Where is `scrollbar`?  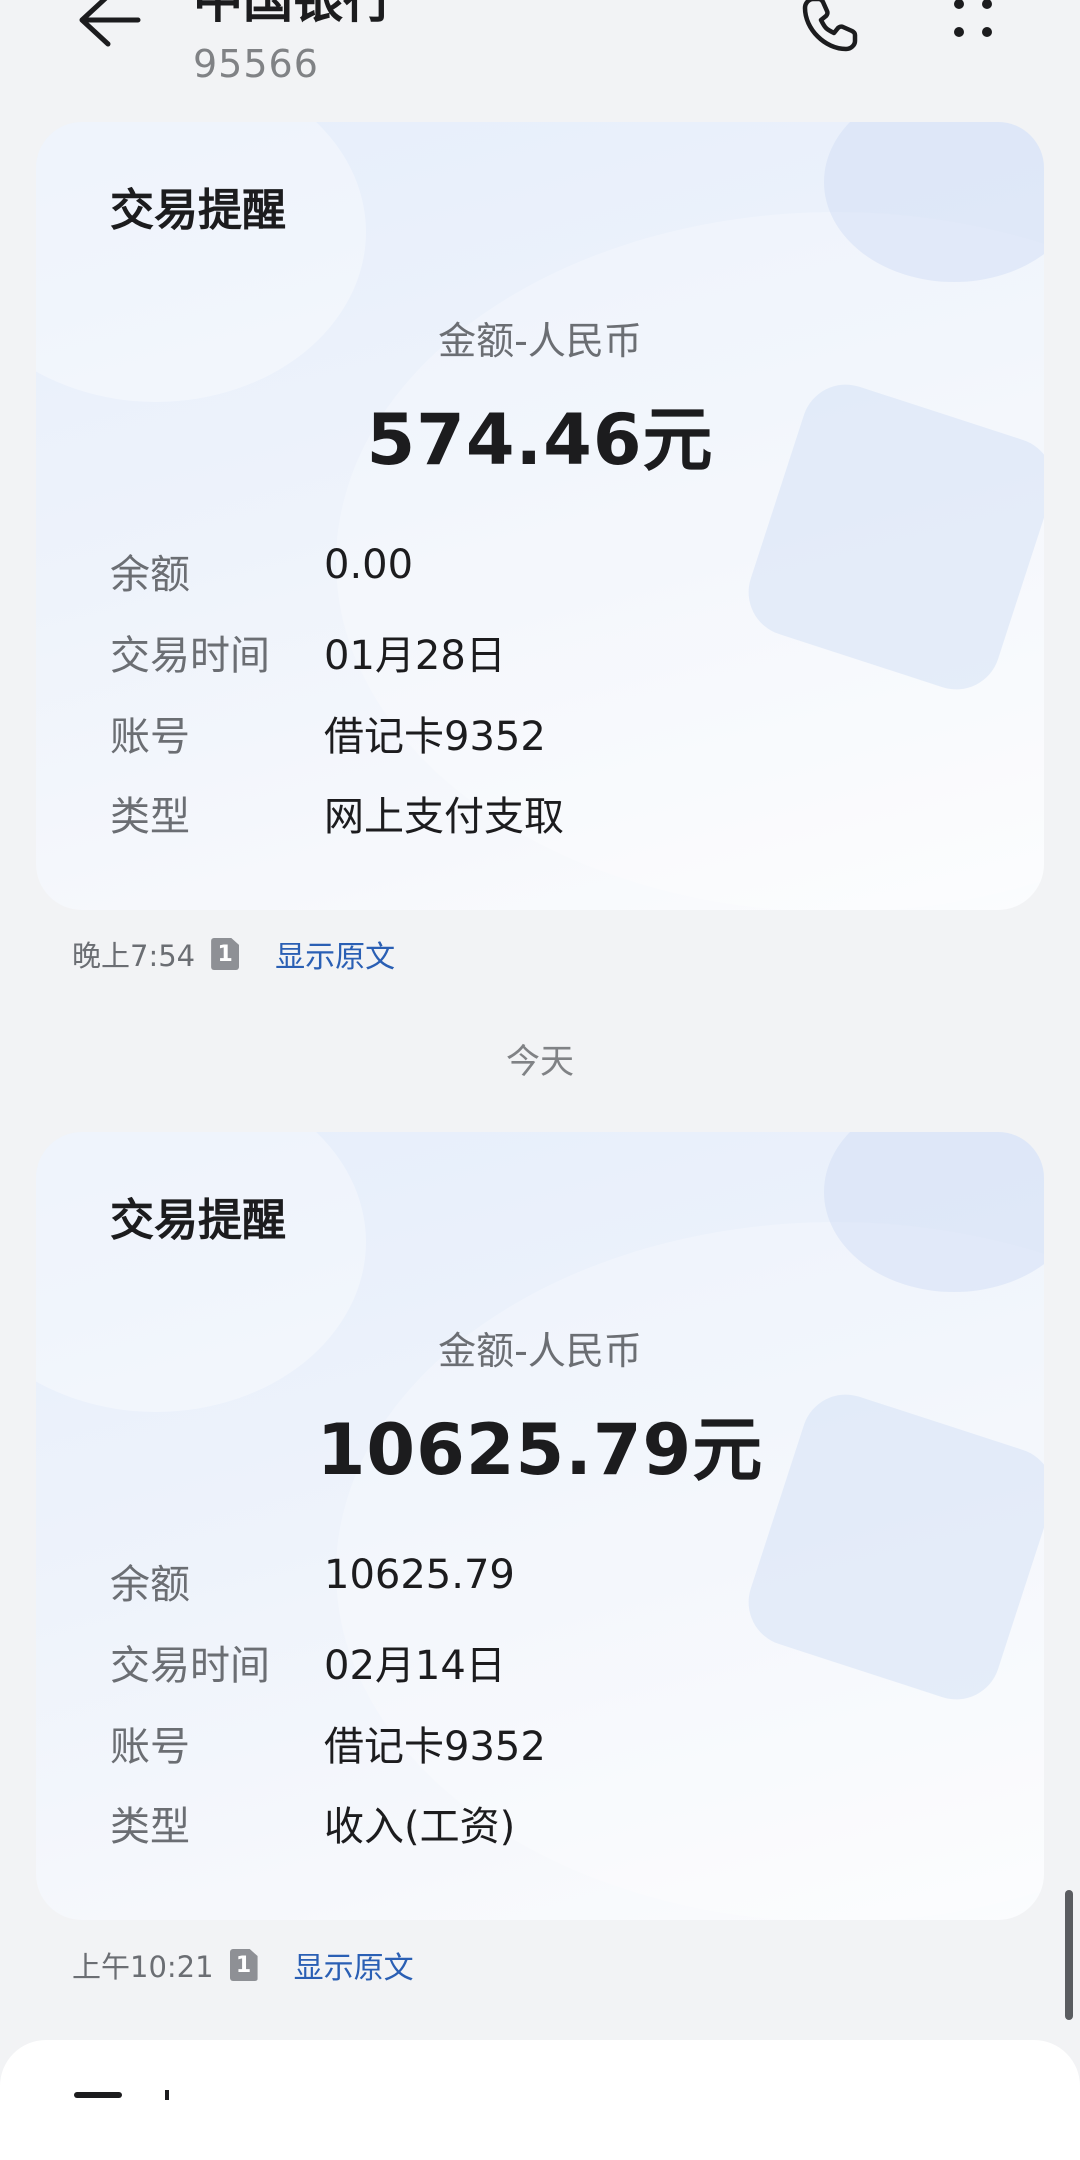
scrollbar is located at coordinates (1069, 1955).